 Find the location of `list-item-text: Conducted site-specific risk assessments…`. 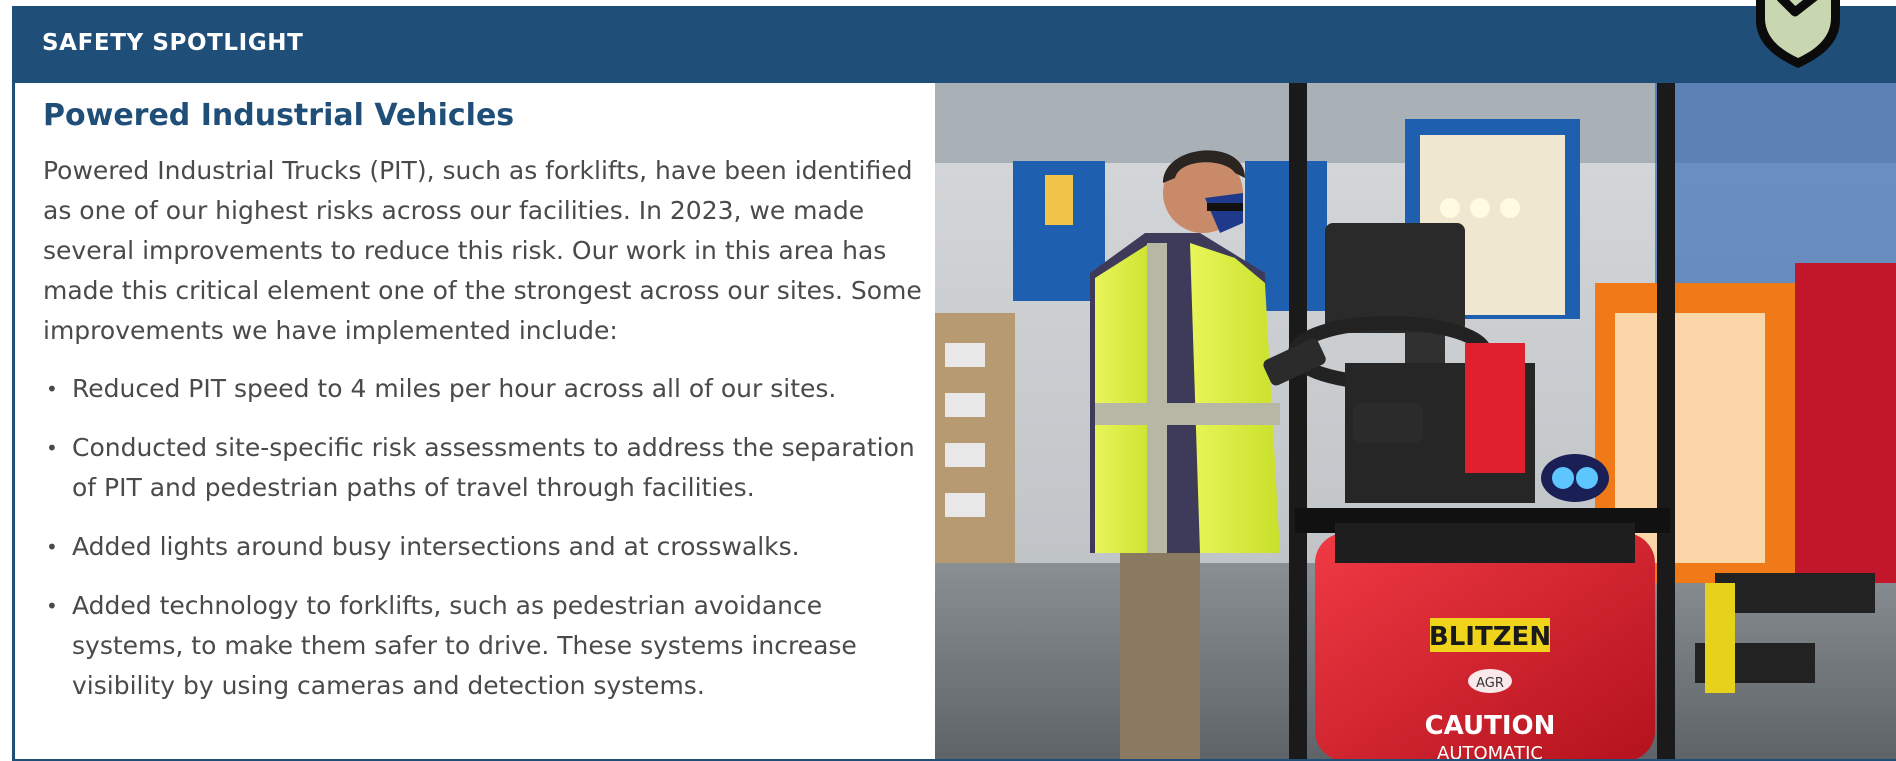

list-item-text: Conducted site-specific risk assessments… is located at coordinates (493, 467).